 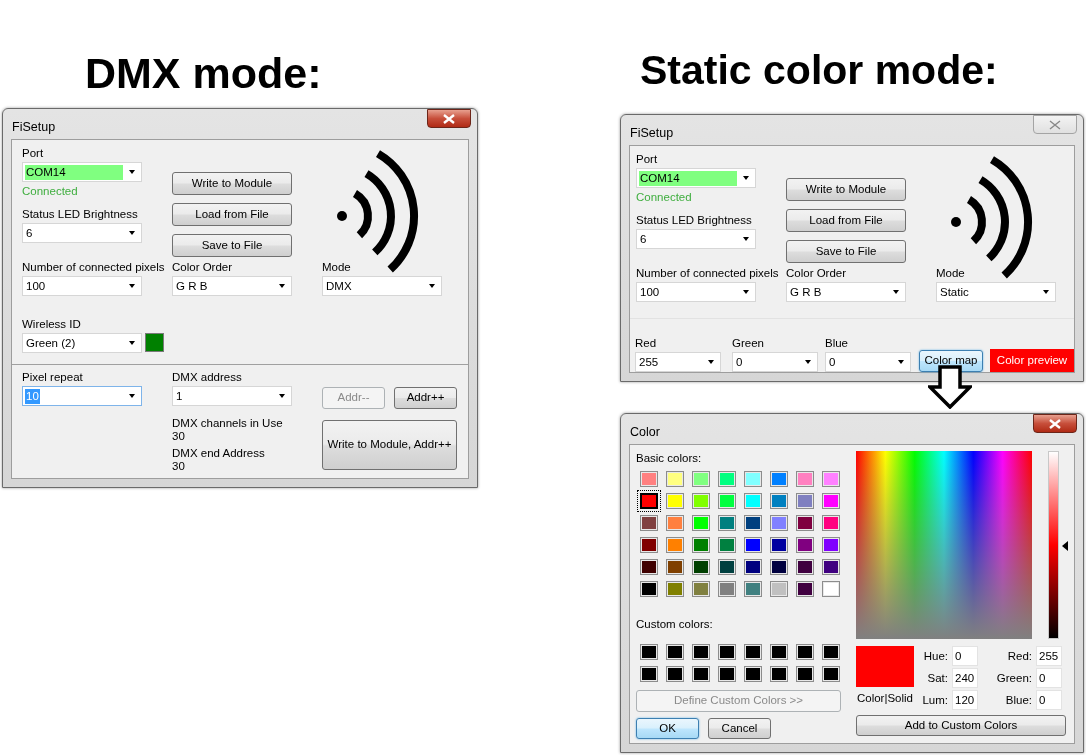 I want to click on color-map-button: Color map, so click(x=951, y=361).